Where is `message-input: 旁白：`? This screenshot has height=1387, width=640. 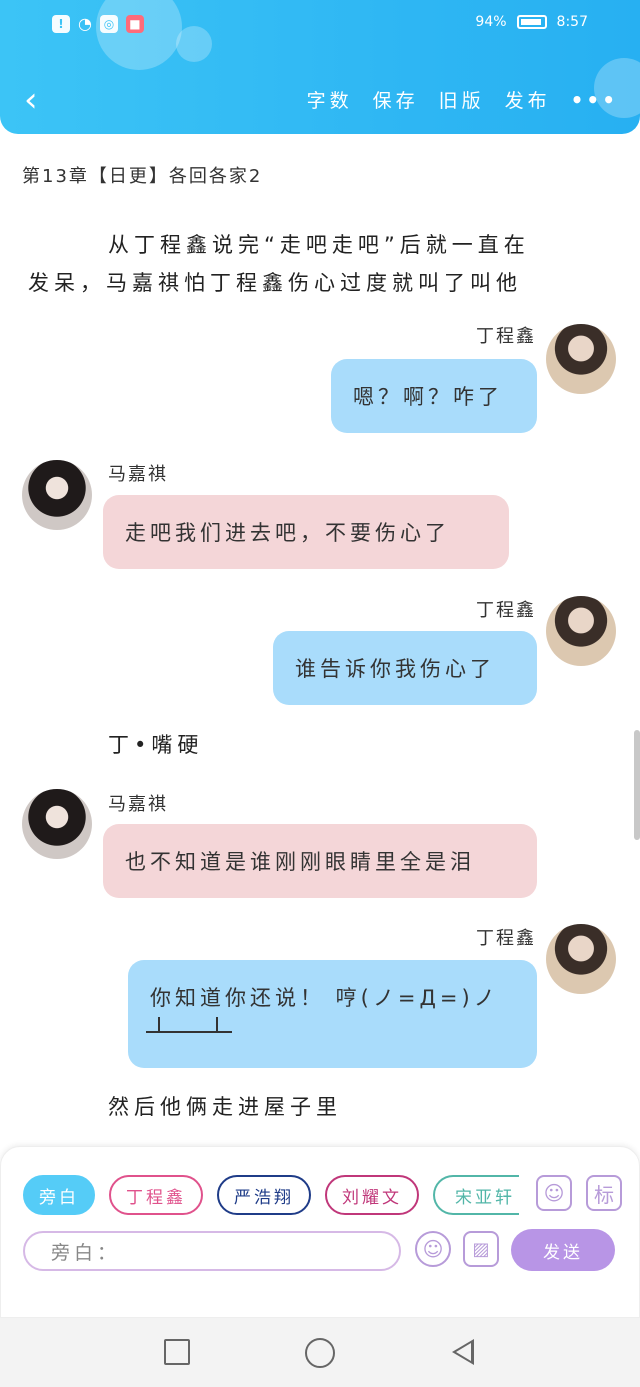
message-input: 旁白： is located at coordinates (212, 1251).